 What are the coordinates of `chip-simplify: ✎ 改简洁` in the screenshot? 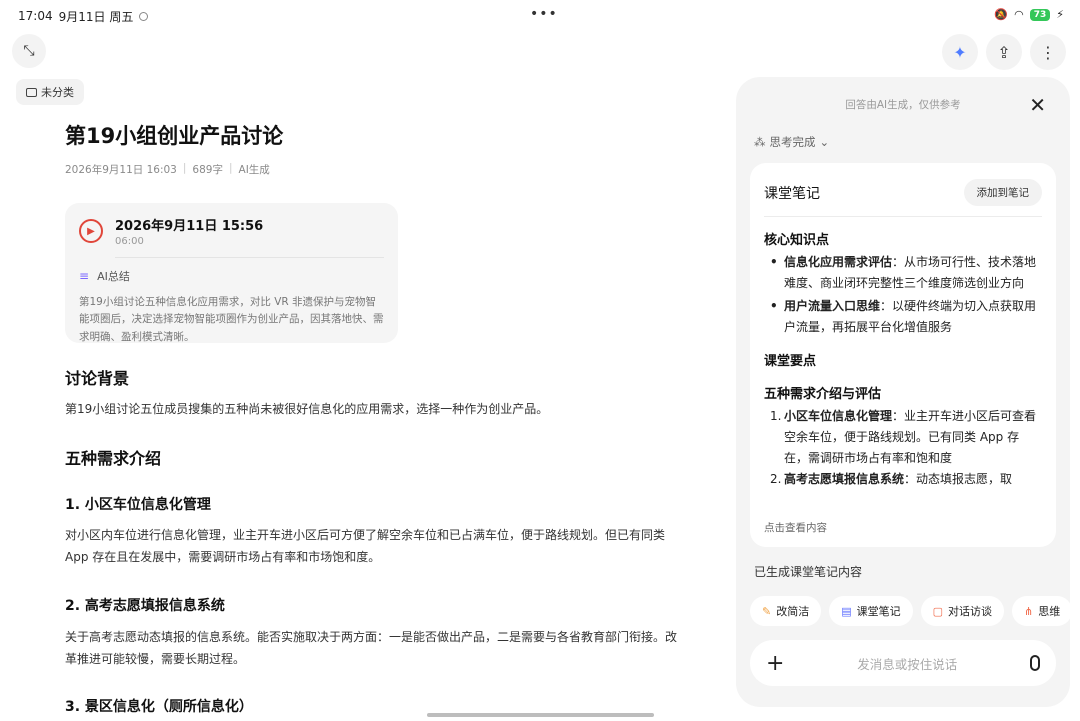 It's located at (786, 611).